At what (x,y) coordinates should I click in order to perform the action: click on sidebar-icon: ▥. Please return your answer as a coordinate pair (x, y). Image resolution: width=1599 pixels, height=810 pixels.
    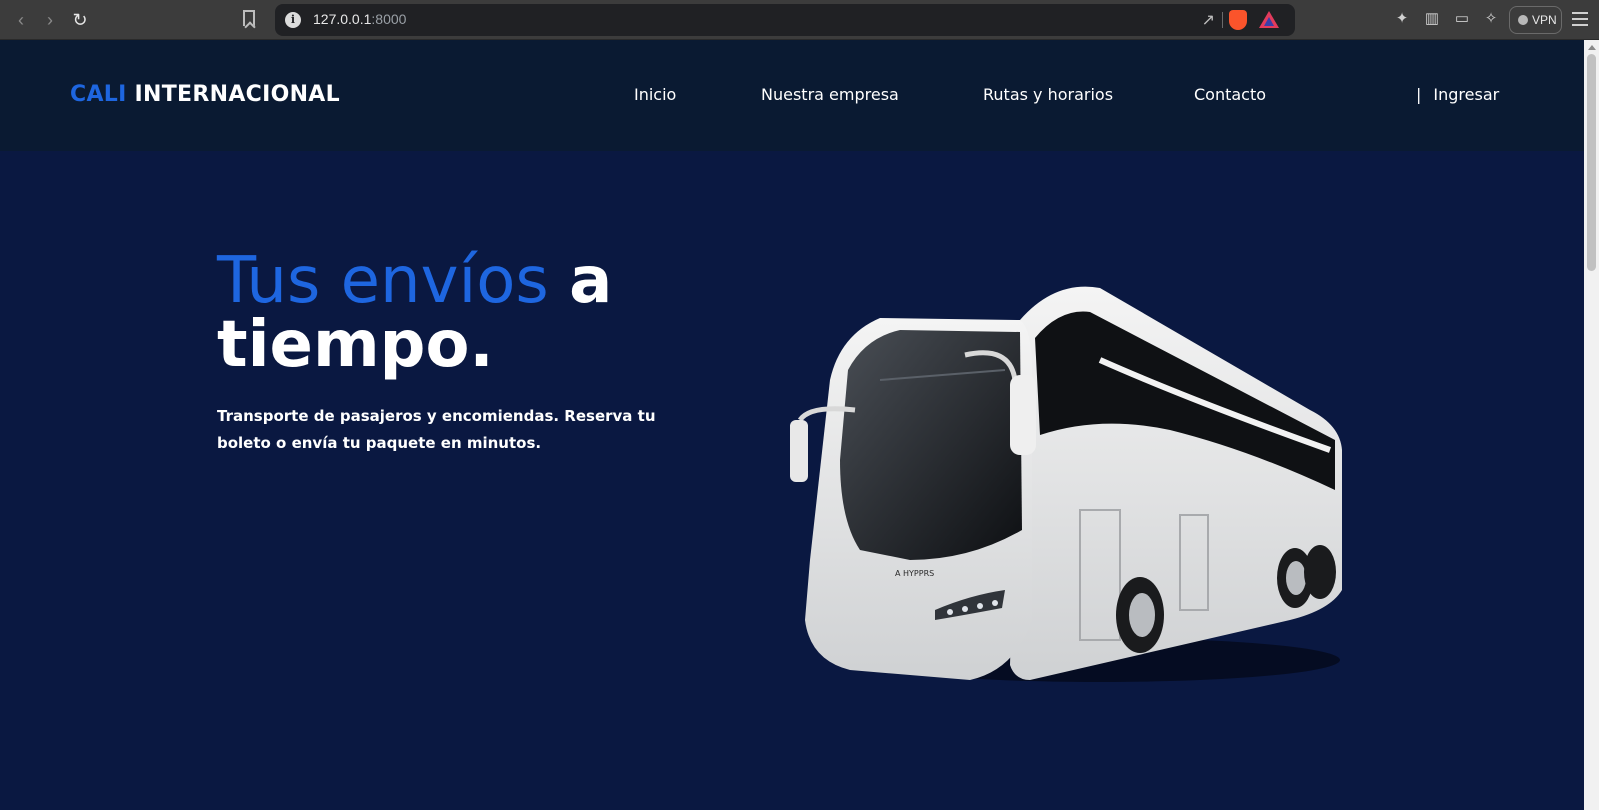
    Looking at the image, I should click on (1432, 19).